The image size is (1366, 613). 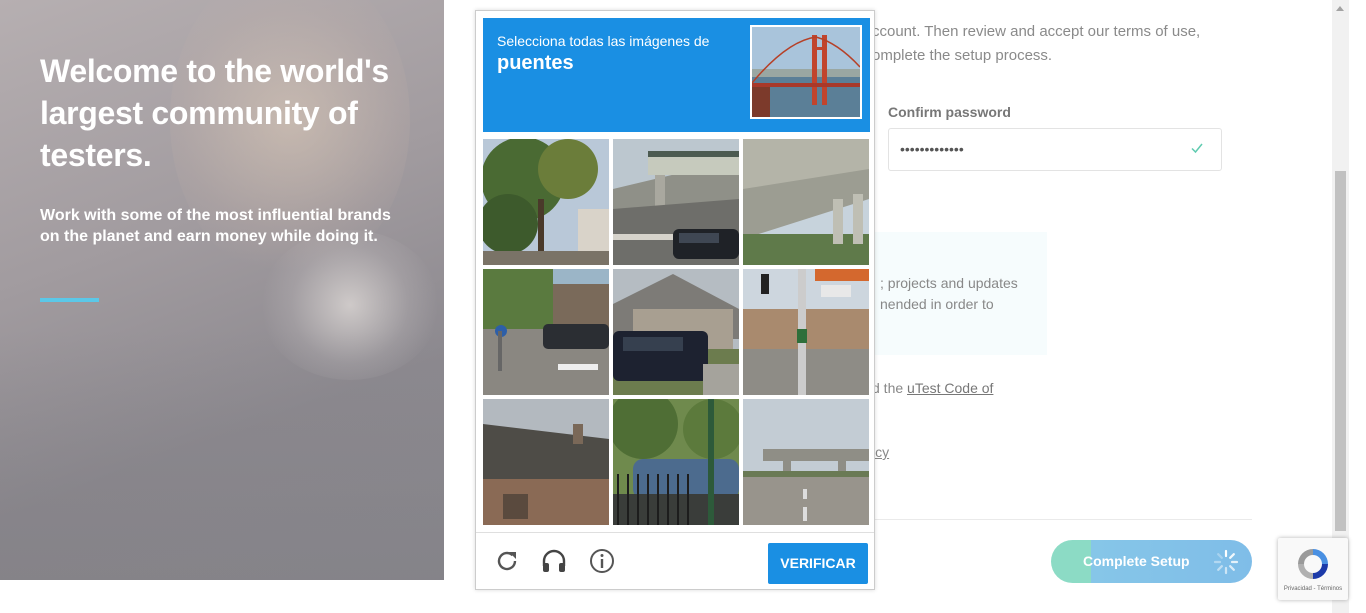 I want to click on reload-icon, so click(x=507, y=561).